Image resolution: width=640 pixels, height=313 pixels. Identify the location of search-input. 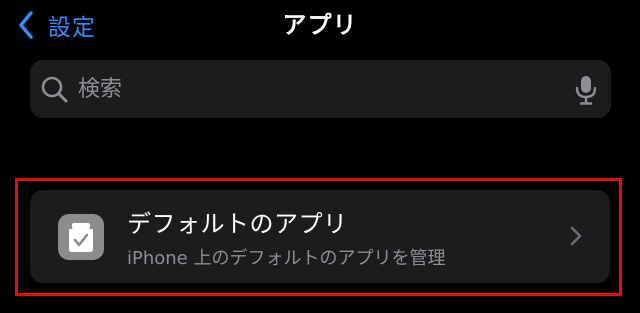
(318, 89).